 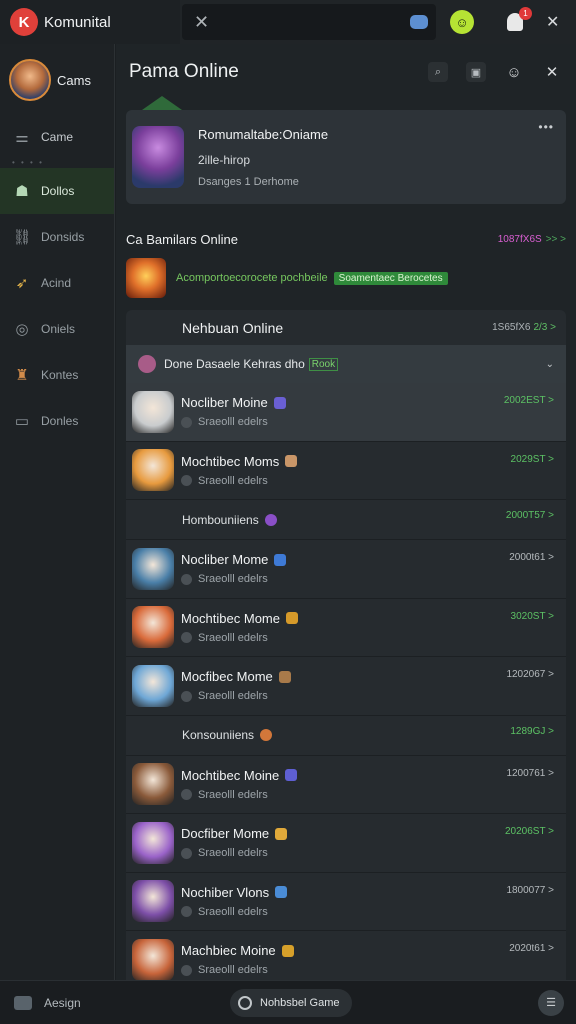 What do you see at coordinates (346, 471) in the screenshot?
I see `list-item: Mochtibec Moms Sraeolll edelrs 2029ST >` at bounding box center [346, 471].